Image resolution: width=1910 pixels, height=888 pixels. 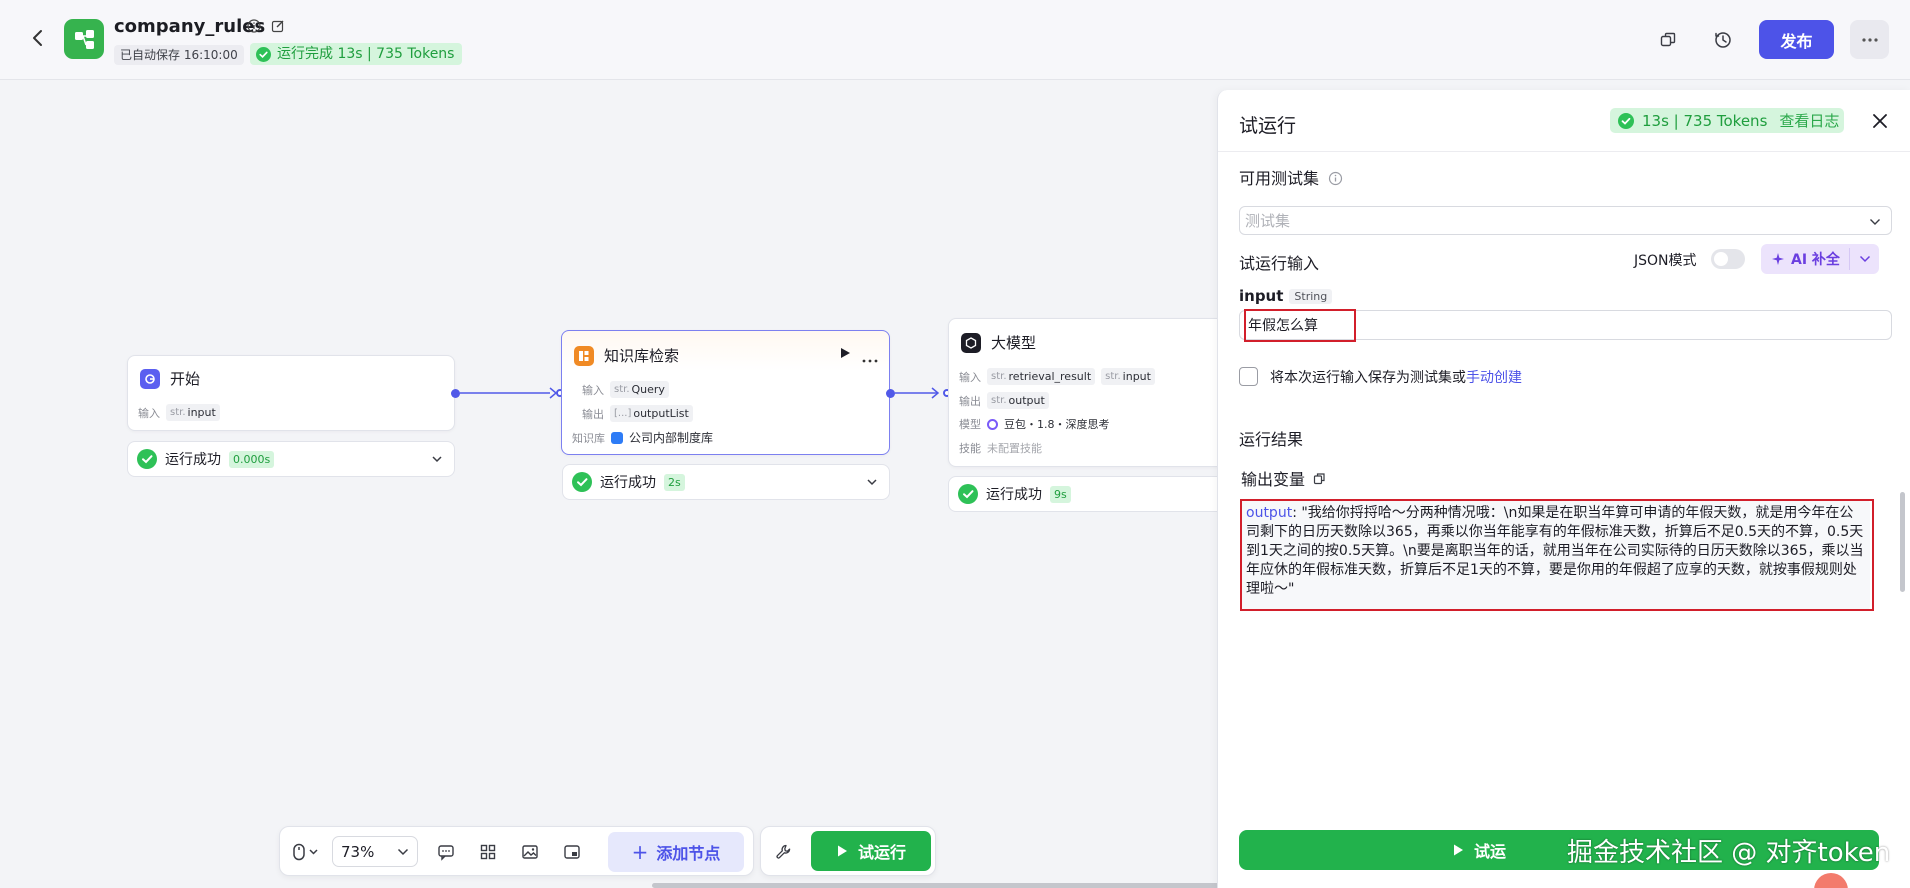 What do you see at coordinates (1041, 376) in the screenshot?
I see `variable-tag: str. retrieval_result` at bounding box center [1041, 376].